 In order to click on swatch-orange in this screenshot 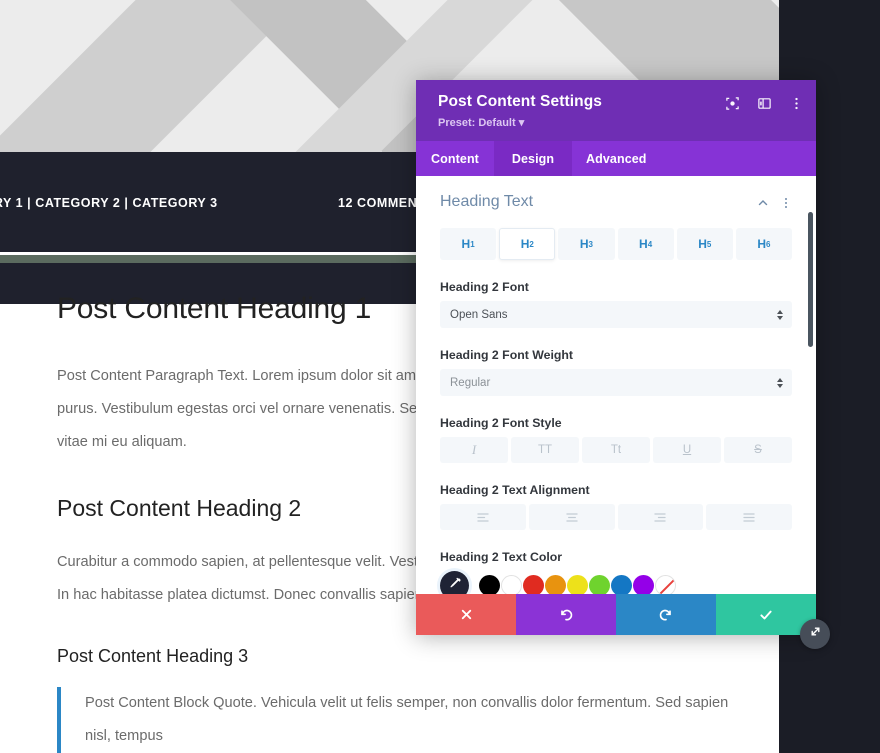, I will do `click(555, 584)`.